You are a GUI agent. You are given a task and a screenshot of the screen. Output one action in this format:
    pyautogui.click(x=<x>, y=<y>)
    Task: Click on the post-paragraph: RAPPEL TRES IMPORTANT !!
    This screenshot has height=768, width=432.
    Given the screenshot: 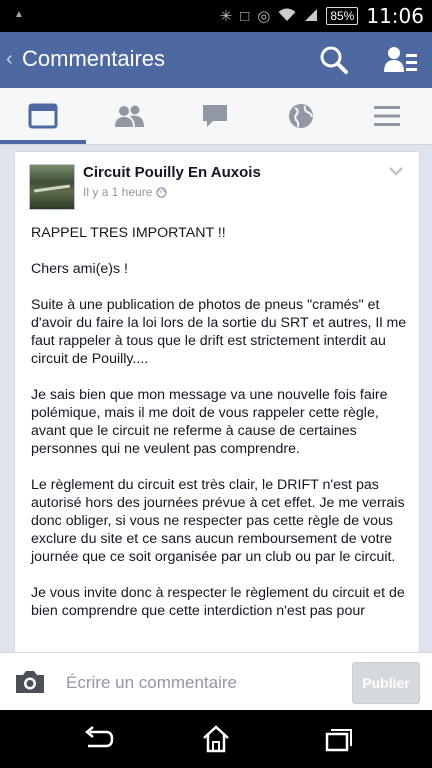 What is the action you would take?
    pyautogui.click(x=128, y=233)
    